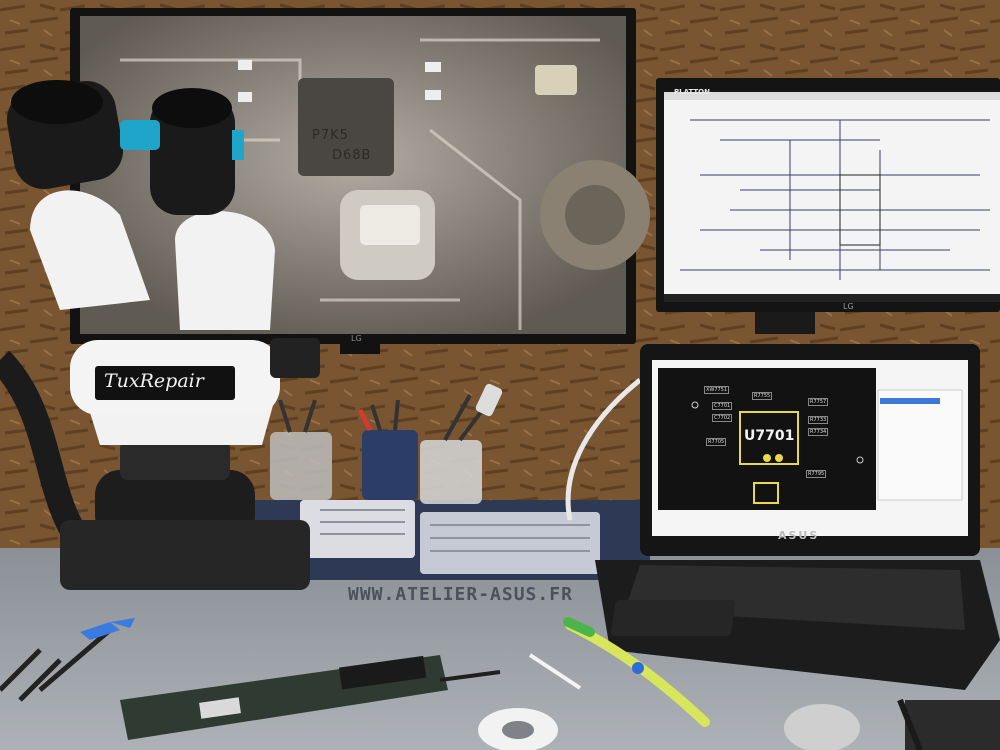  I want to click on boardview-label: R7755, so click(762, 396).